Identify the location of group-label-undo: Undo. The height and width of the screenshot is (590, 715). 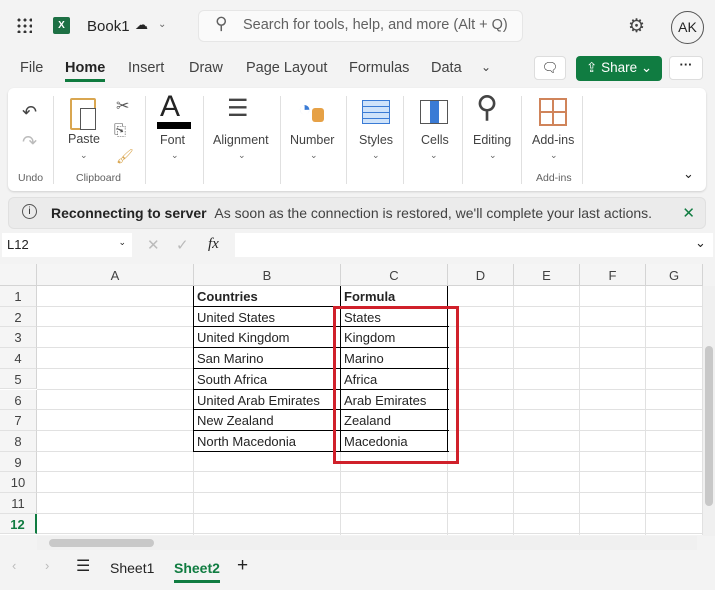
(31, 178).